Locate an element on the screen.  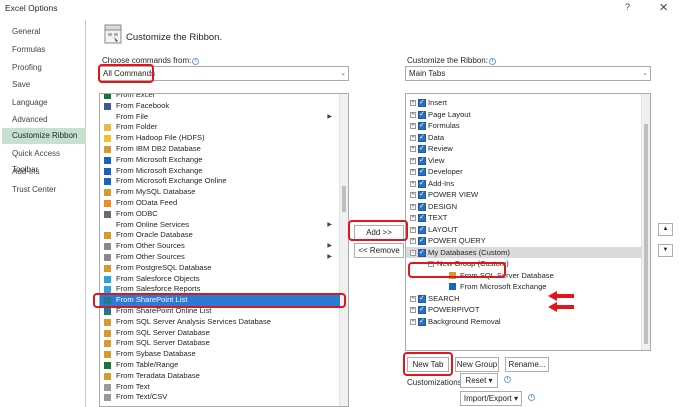
close-button: ✕ is located at coordinates (663, 7).